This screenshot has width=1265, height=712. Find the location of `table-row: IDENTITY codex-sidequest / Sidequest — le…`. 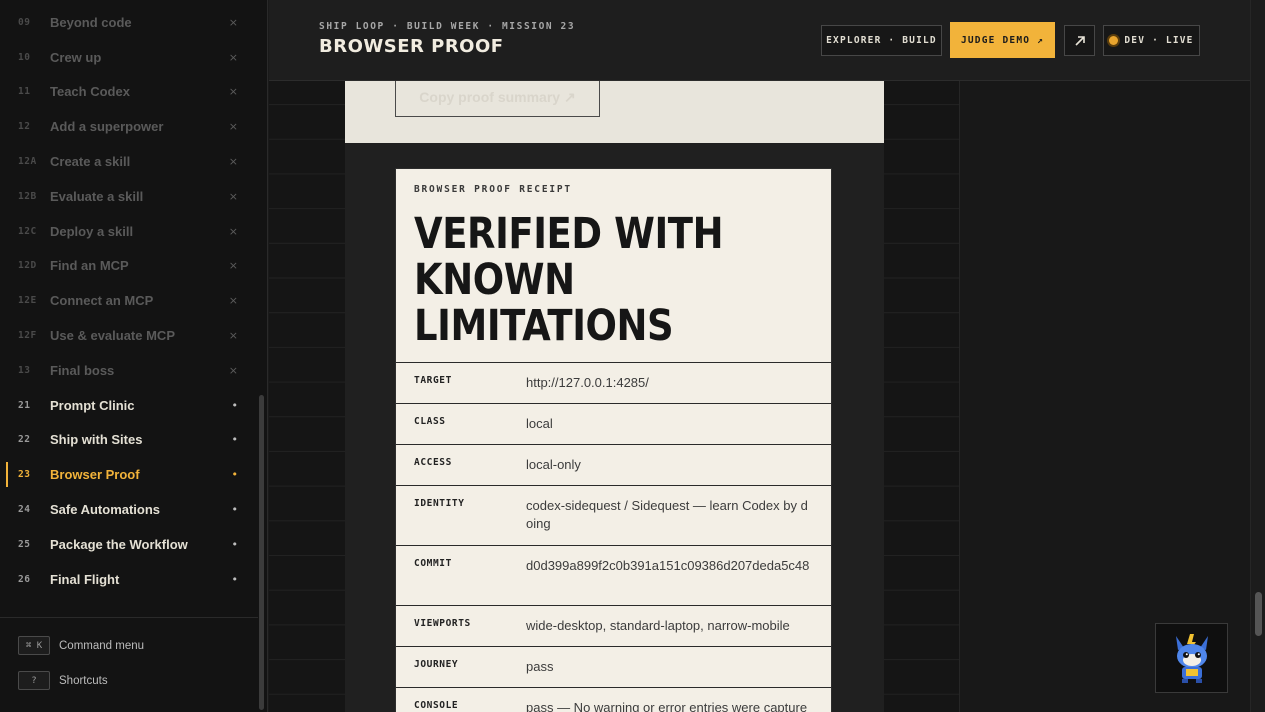

table-row: IDENTITY codex-sidequest / Sidequest — le… is located at coordinates (613, 515).